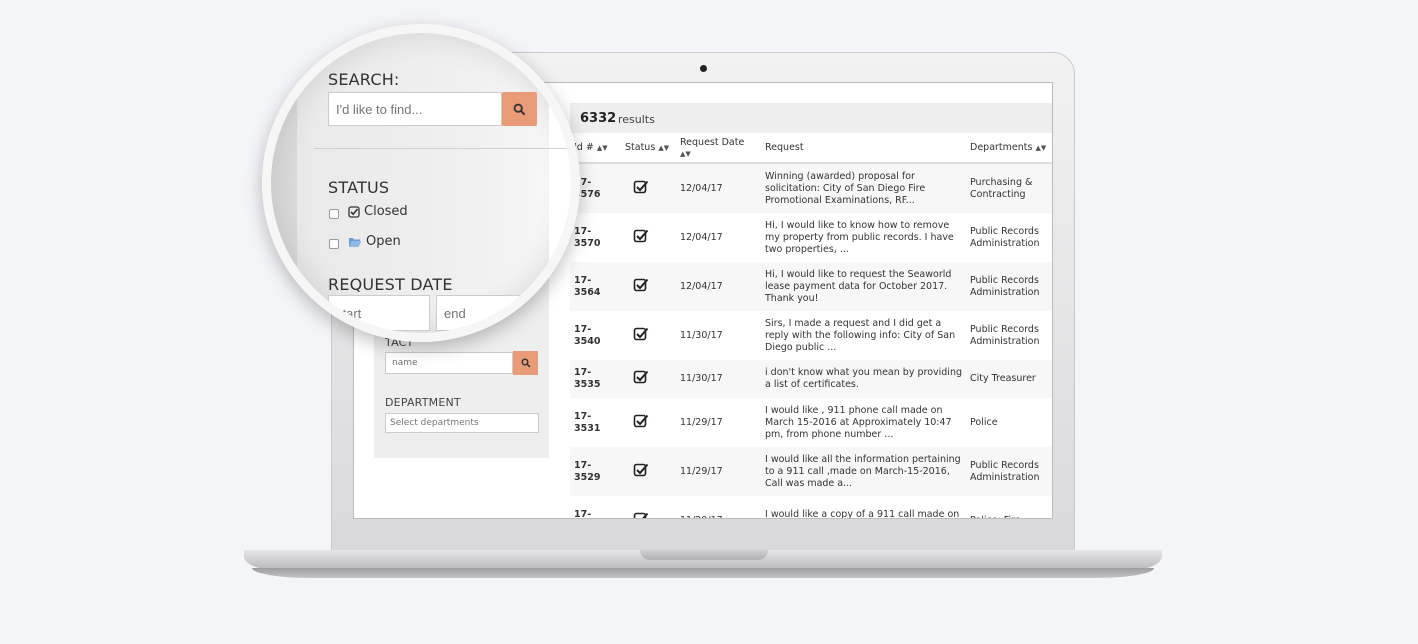 The width and height of the screenshot is (1418, 644). I want to click on request-department: Police, so click(984, 422).